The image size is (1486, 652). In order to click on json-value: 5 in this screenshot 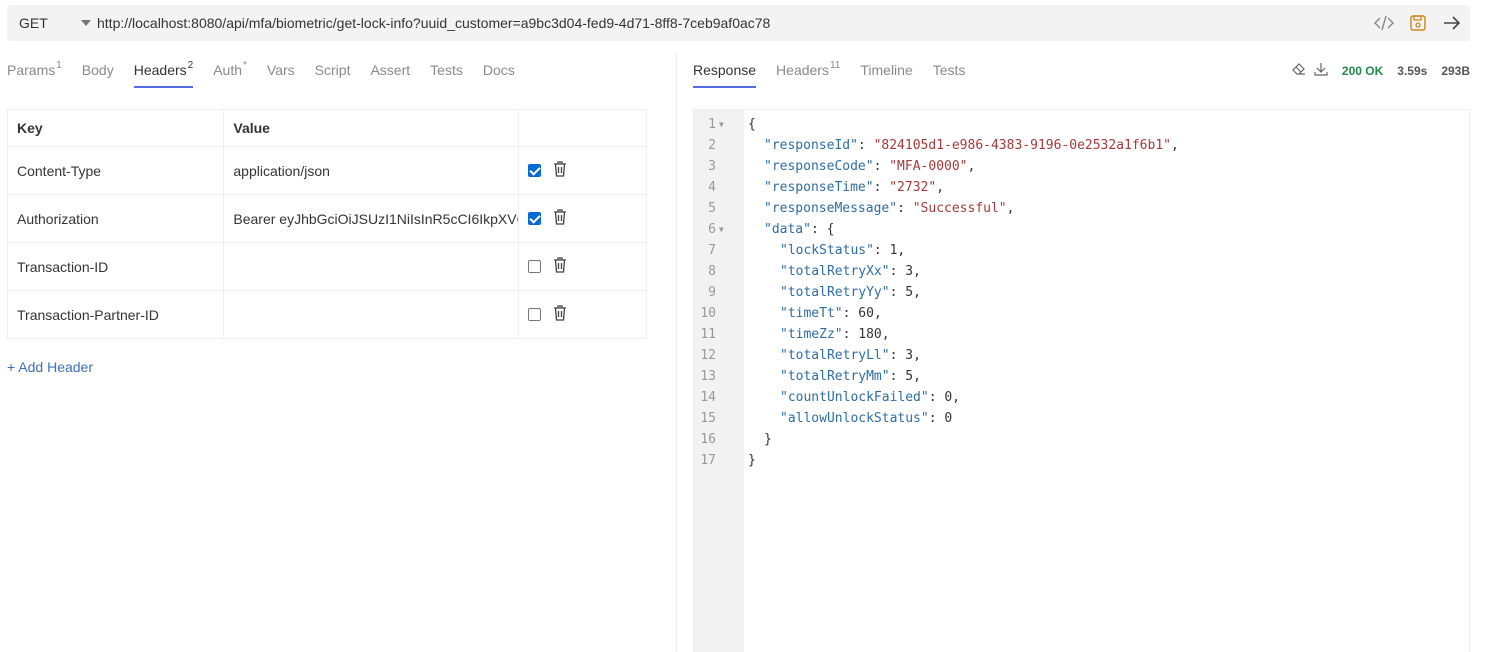, I will do `click(909, 292)`.